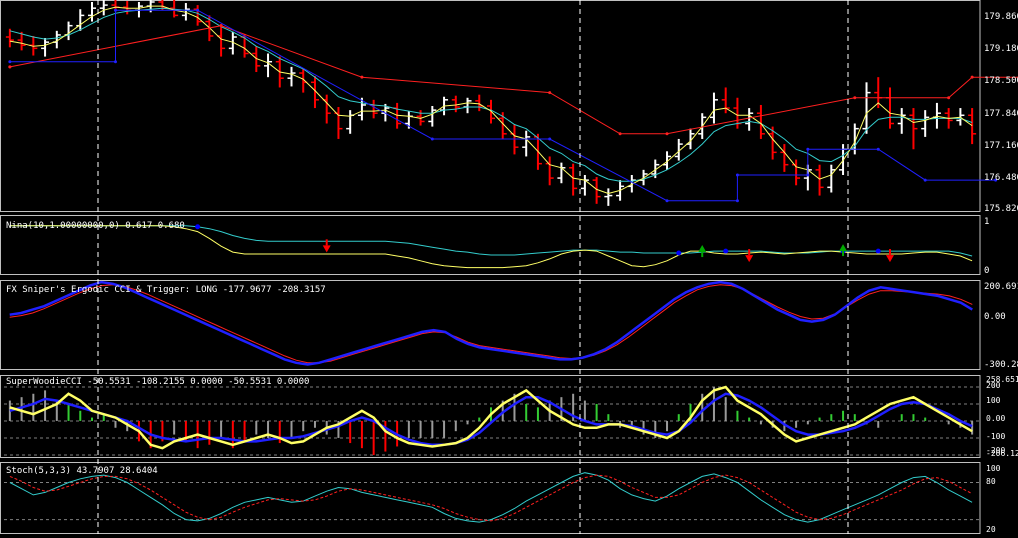  I want to click on nina-label: Nina(10,1.00000000,0) 0.617 0.680, so click(95, 226).